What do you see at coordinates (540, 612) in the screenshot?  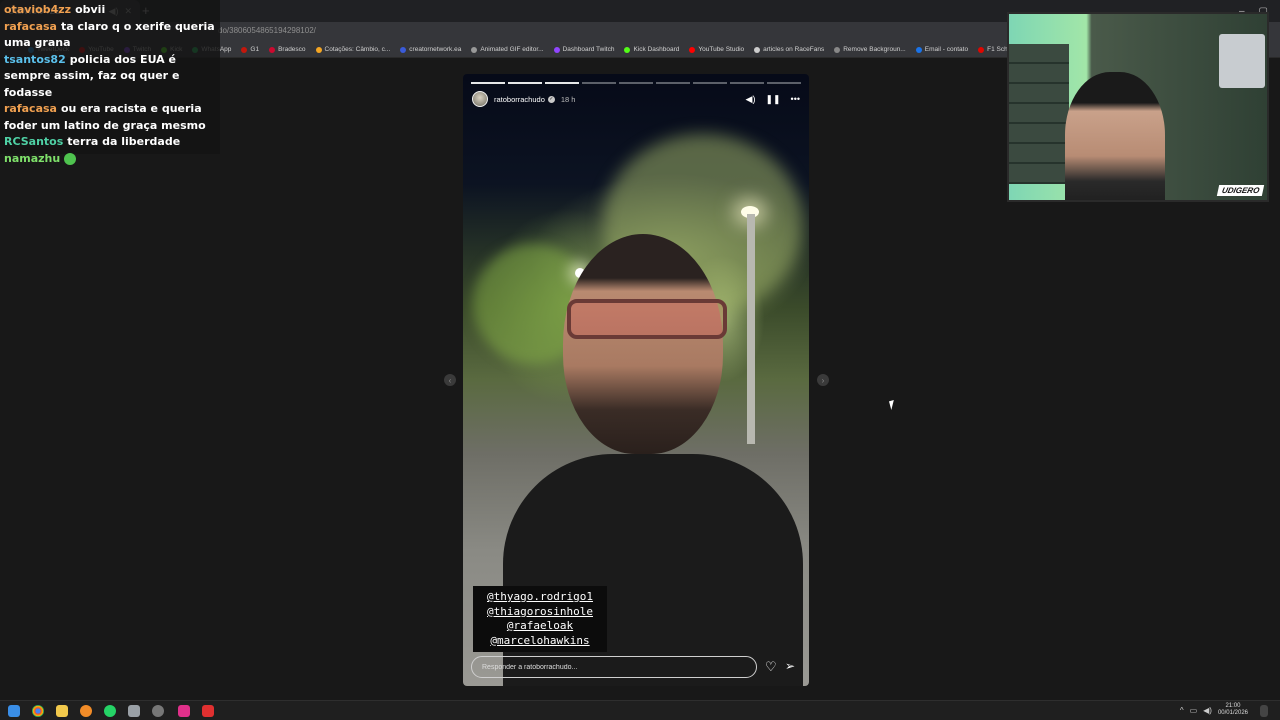 I see `mention-tag: @thiagorosinhole` at bounding box center [540, 612].